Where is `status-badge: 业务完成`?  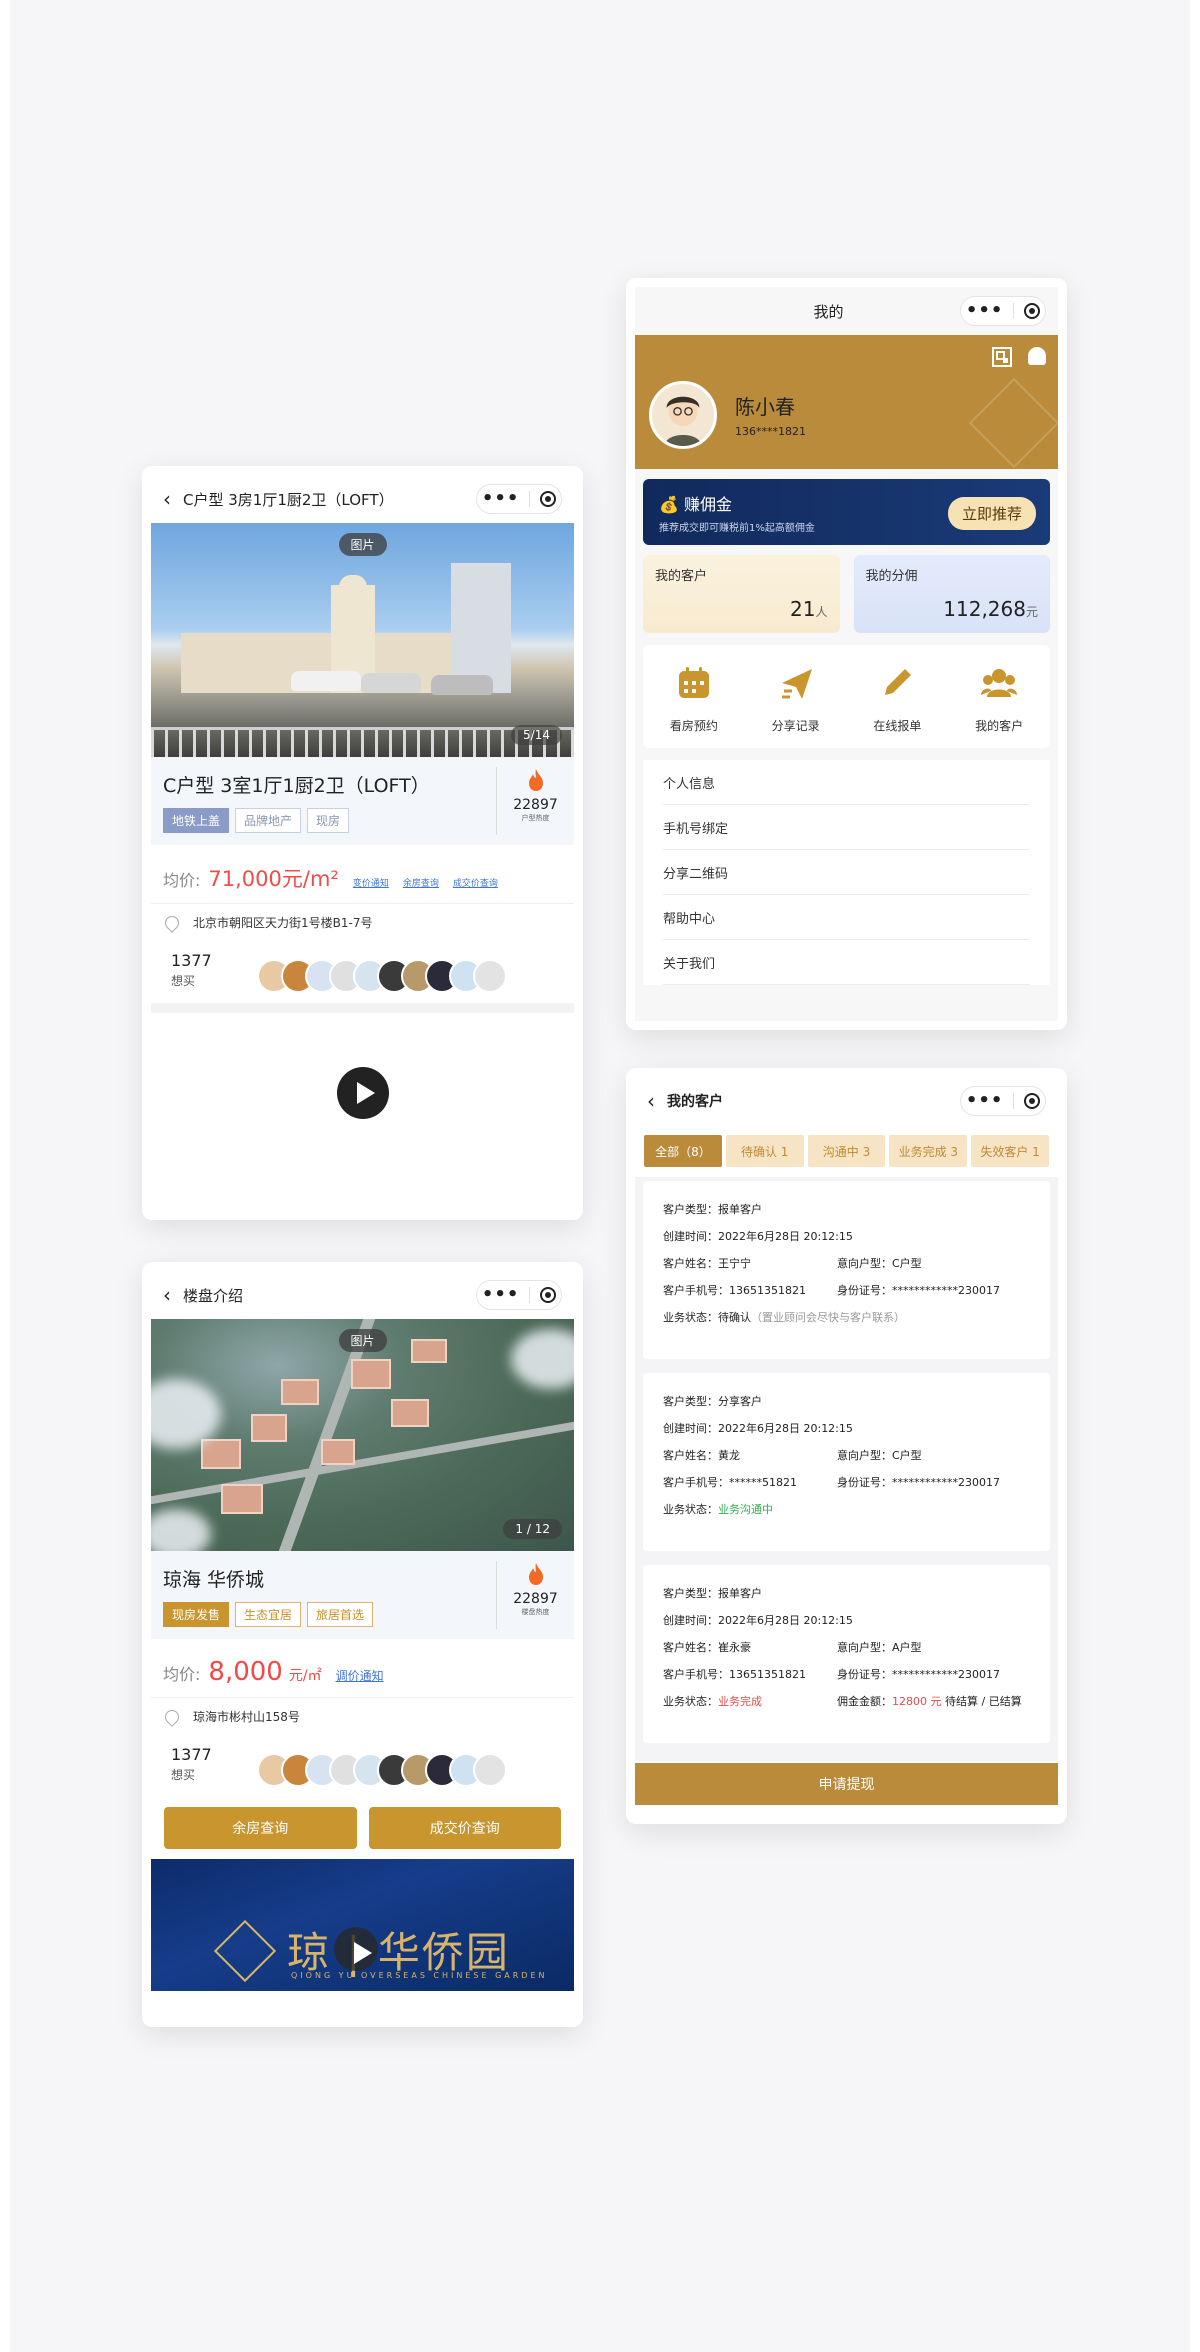
status-badge: 业务完成 is located at coordinates (740, 1701).